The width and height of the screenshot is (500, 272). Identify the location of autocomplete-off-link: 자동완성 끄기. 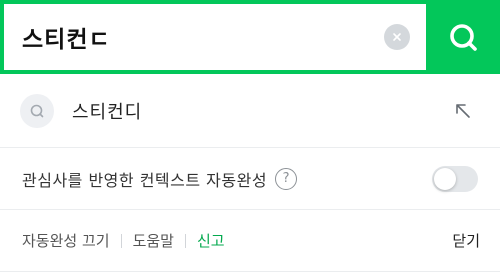
(66, 240).